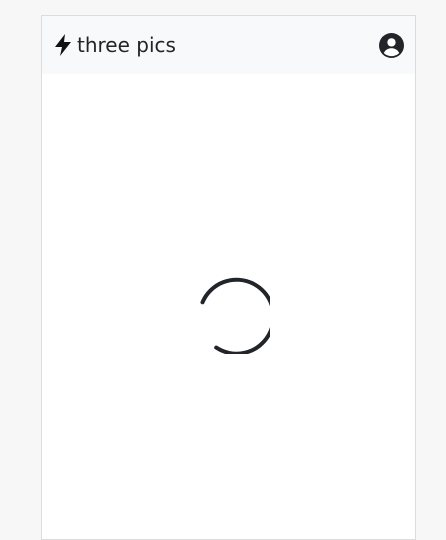 Image resolution: width=446 pixels, height=540 pixels. Describe the element at coordinates (126, 45) in the screenshot. I see `brand-name: three pics` at that location.